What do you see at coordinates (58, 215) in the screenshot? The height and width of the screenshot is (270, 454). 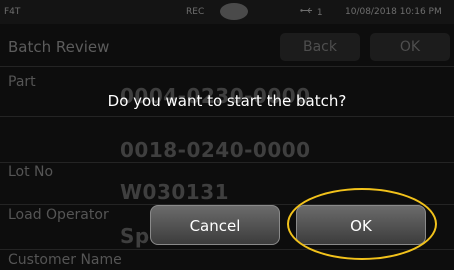 I see `operator-label: Load Operator` at bounding box center [58, 215].